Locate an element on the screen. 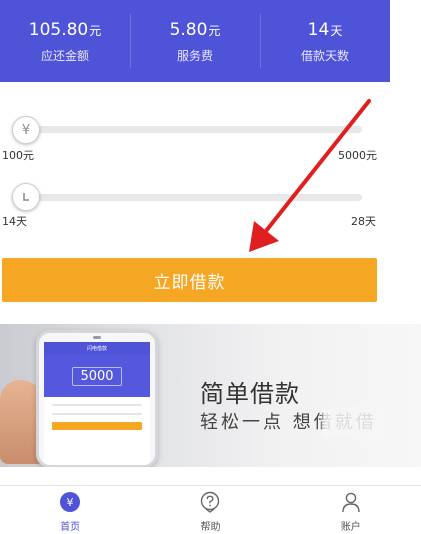  service-fee-stat: 5.80元 服务费 is located at coordinates (195, 41).